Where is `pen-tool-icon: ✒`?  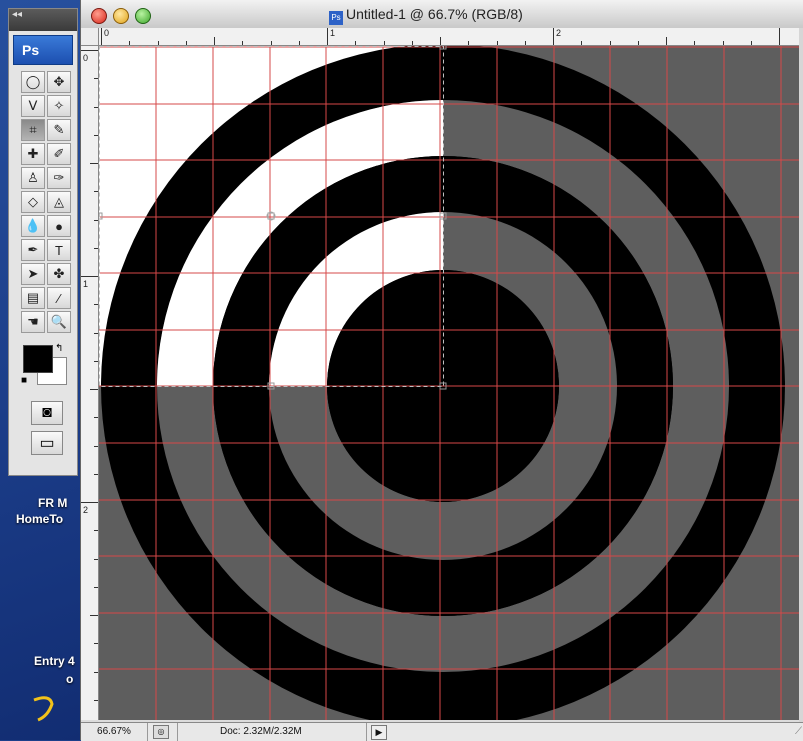
pen-tool-icon: ✒ is located at coordinates (33, 249).